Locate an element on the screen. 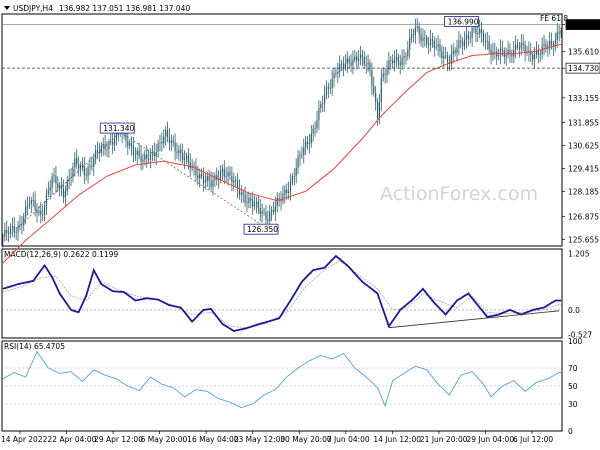  price-tick-label: 129.415 is located at coordinates (583, 168).